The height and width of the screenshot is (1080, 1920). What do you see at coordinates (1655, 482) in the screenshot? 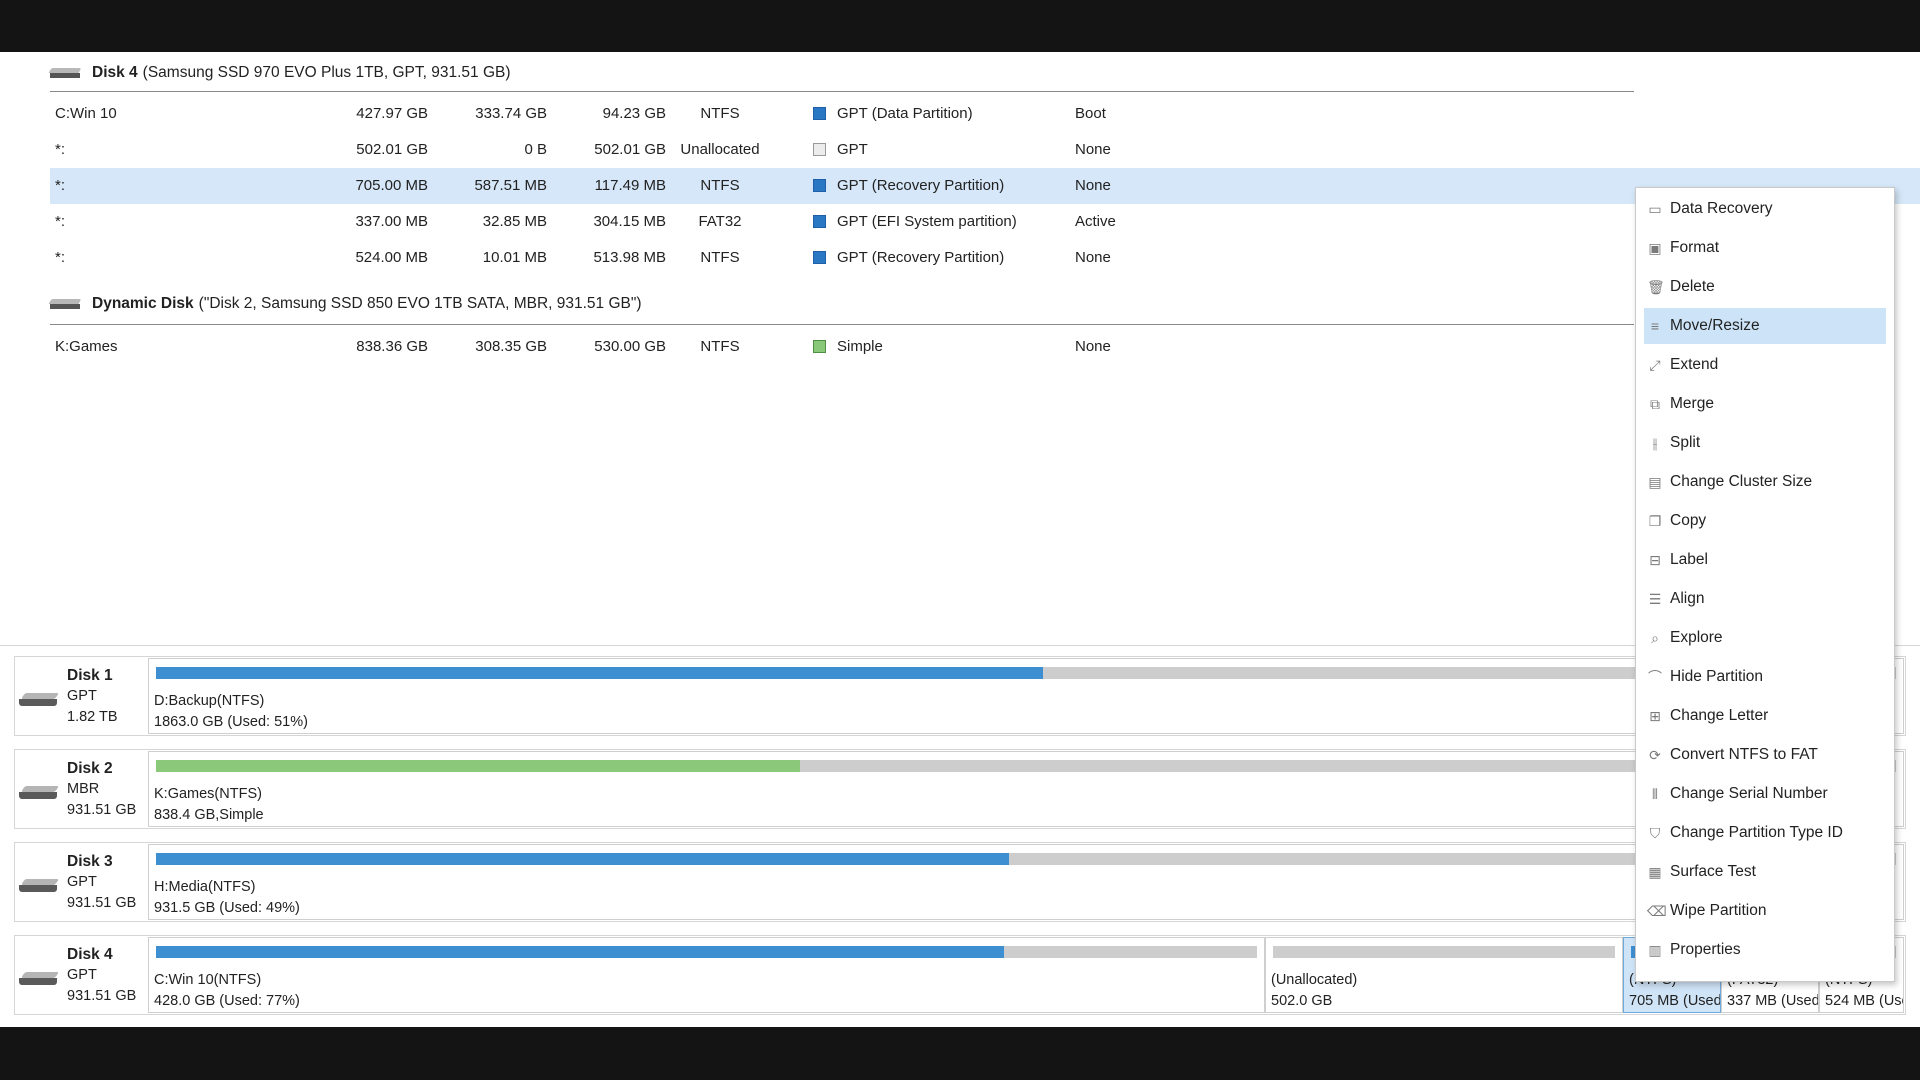
I see `cluster-icon: ▤` at bounding box center [1655, 482].